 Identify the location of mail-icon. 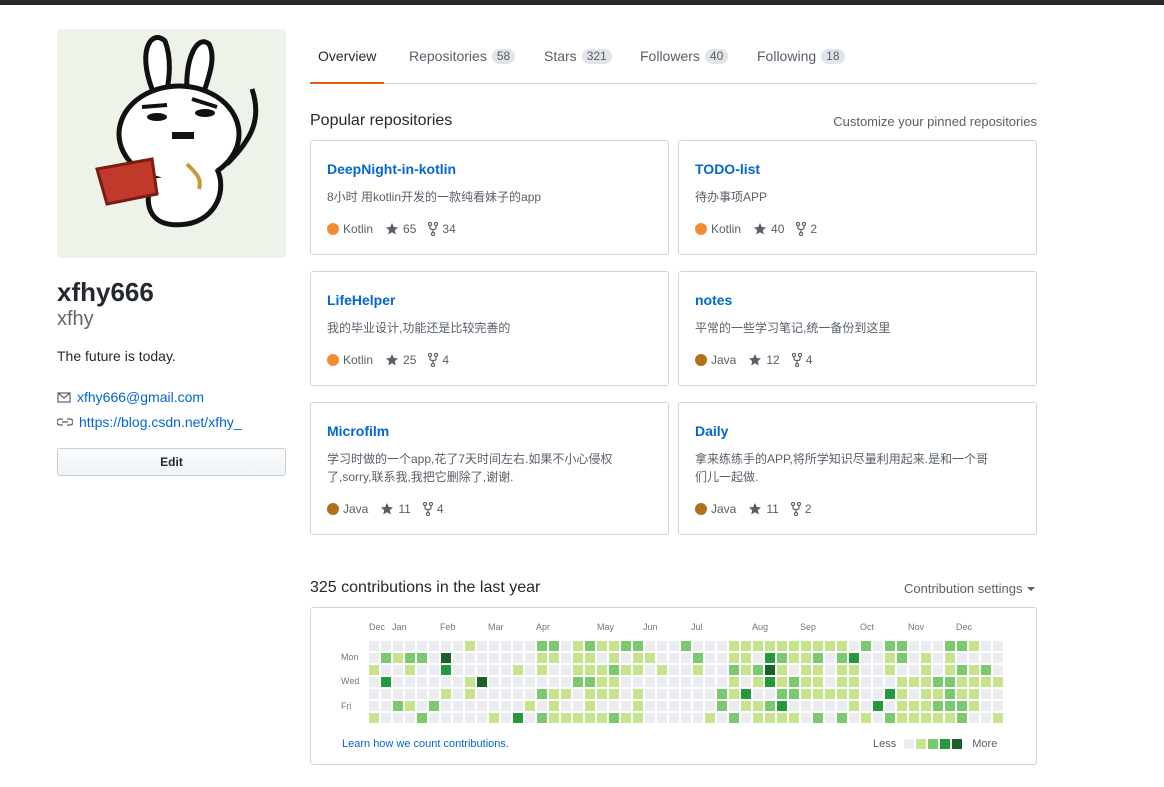
(64, 397).